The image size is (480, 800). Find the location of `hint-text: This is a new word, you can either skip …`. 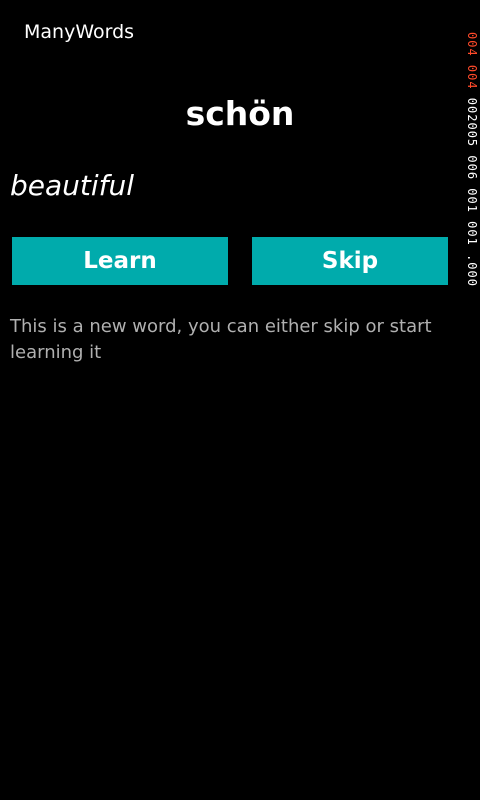

hint-text: This is a new word, you can either skip … is located at coordinates (221, 339).